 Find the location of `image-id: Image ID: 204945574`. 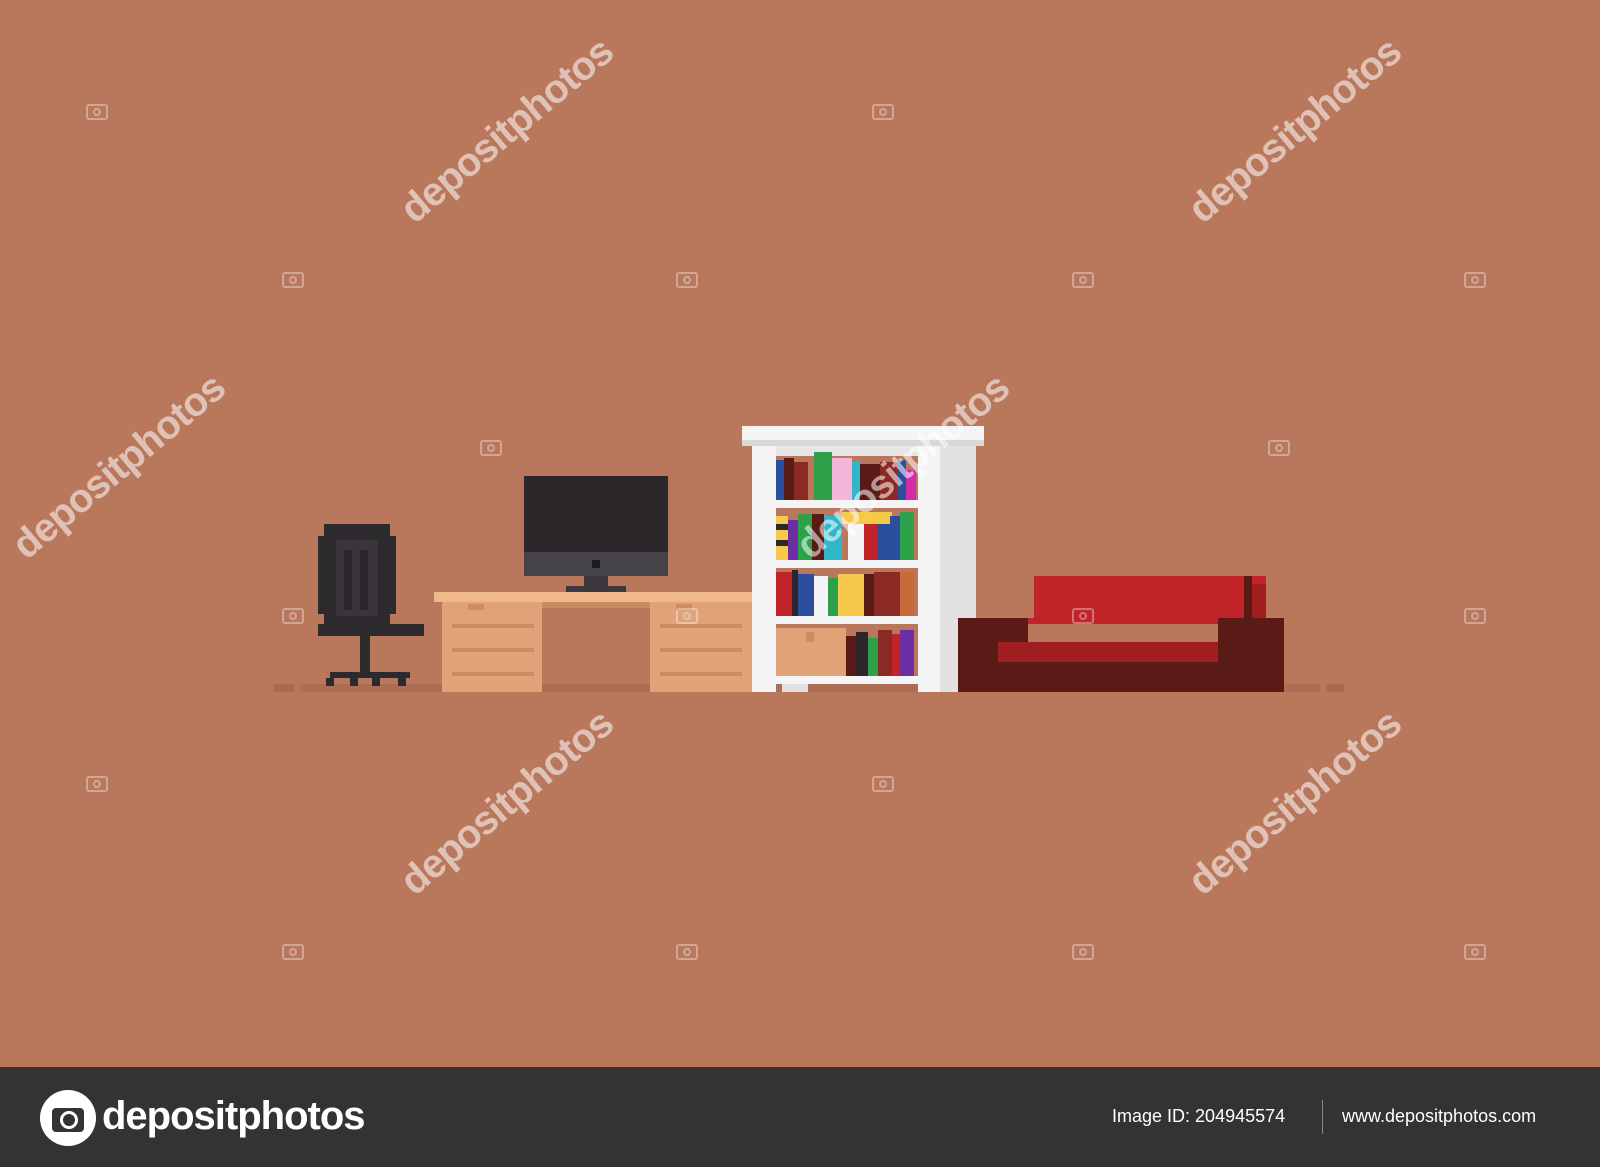

image-id: Image ID: 204945574 is located at coordinates (1198, 1116).